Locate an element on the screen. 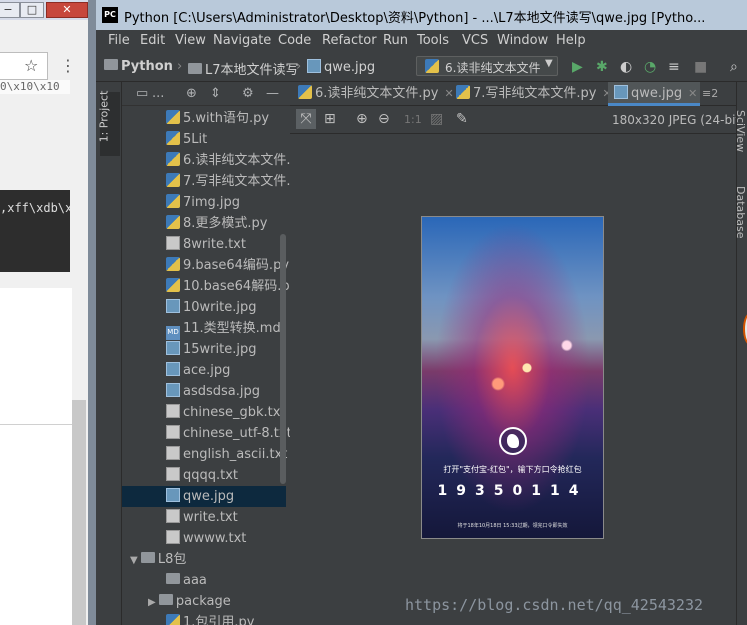 Image resolution: width=747 pixels, height=625 pixels. scroll-from-source-icon: ⊕ is located at coordinates (191, 93).